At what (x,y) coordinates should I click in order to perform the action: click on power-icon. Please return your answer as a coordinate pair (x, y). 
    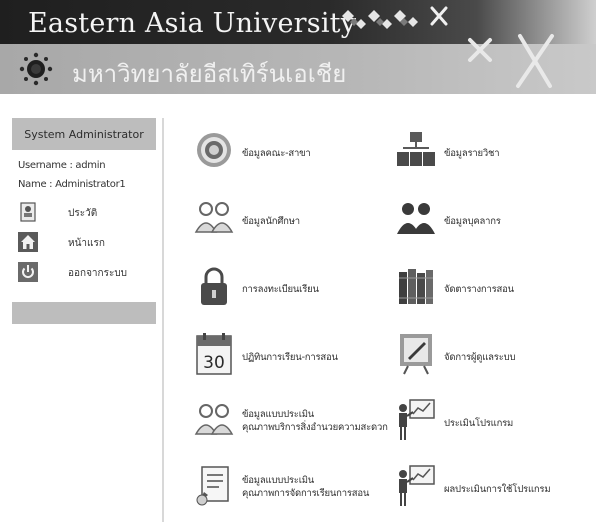
    Looking at the image, I should click on (28, 272).